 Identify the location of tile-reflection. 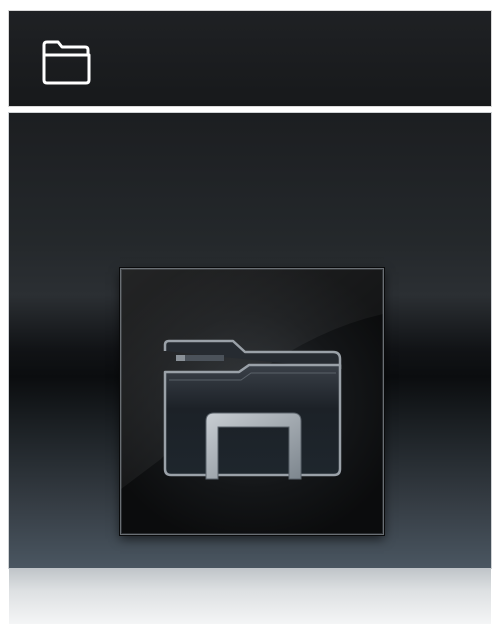
(250, 596).